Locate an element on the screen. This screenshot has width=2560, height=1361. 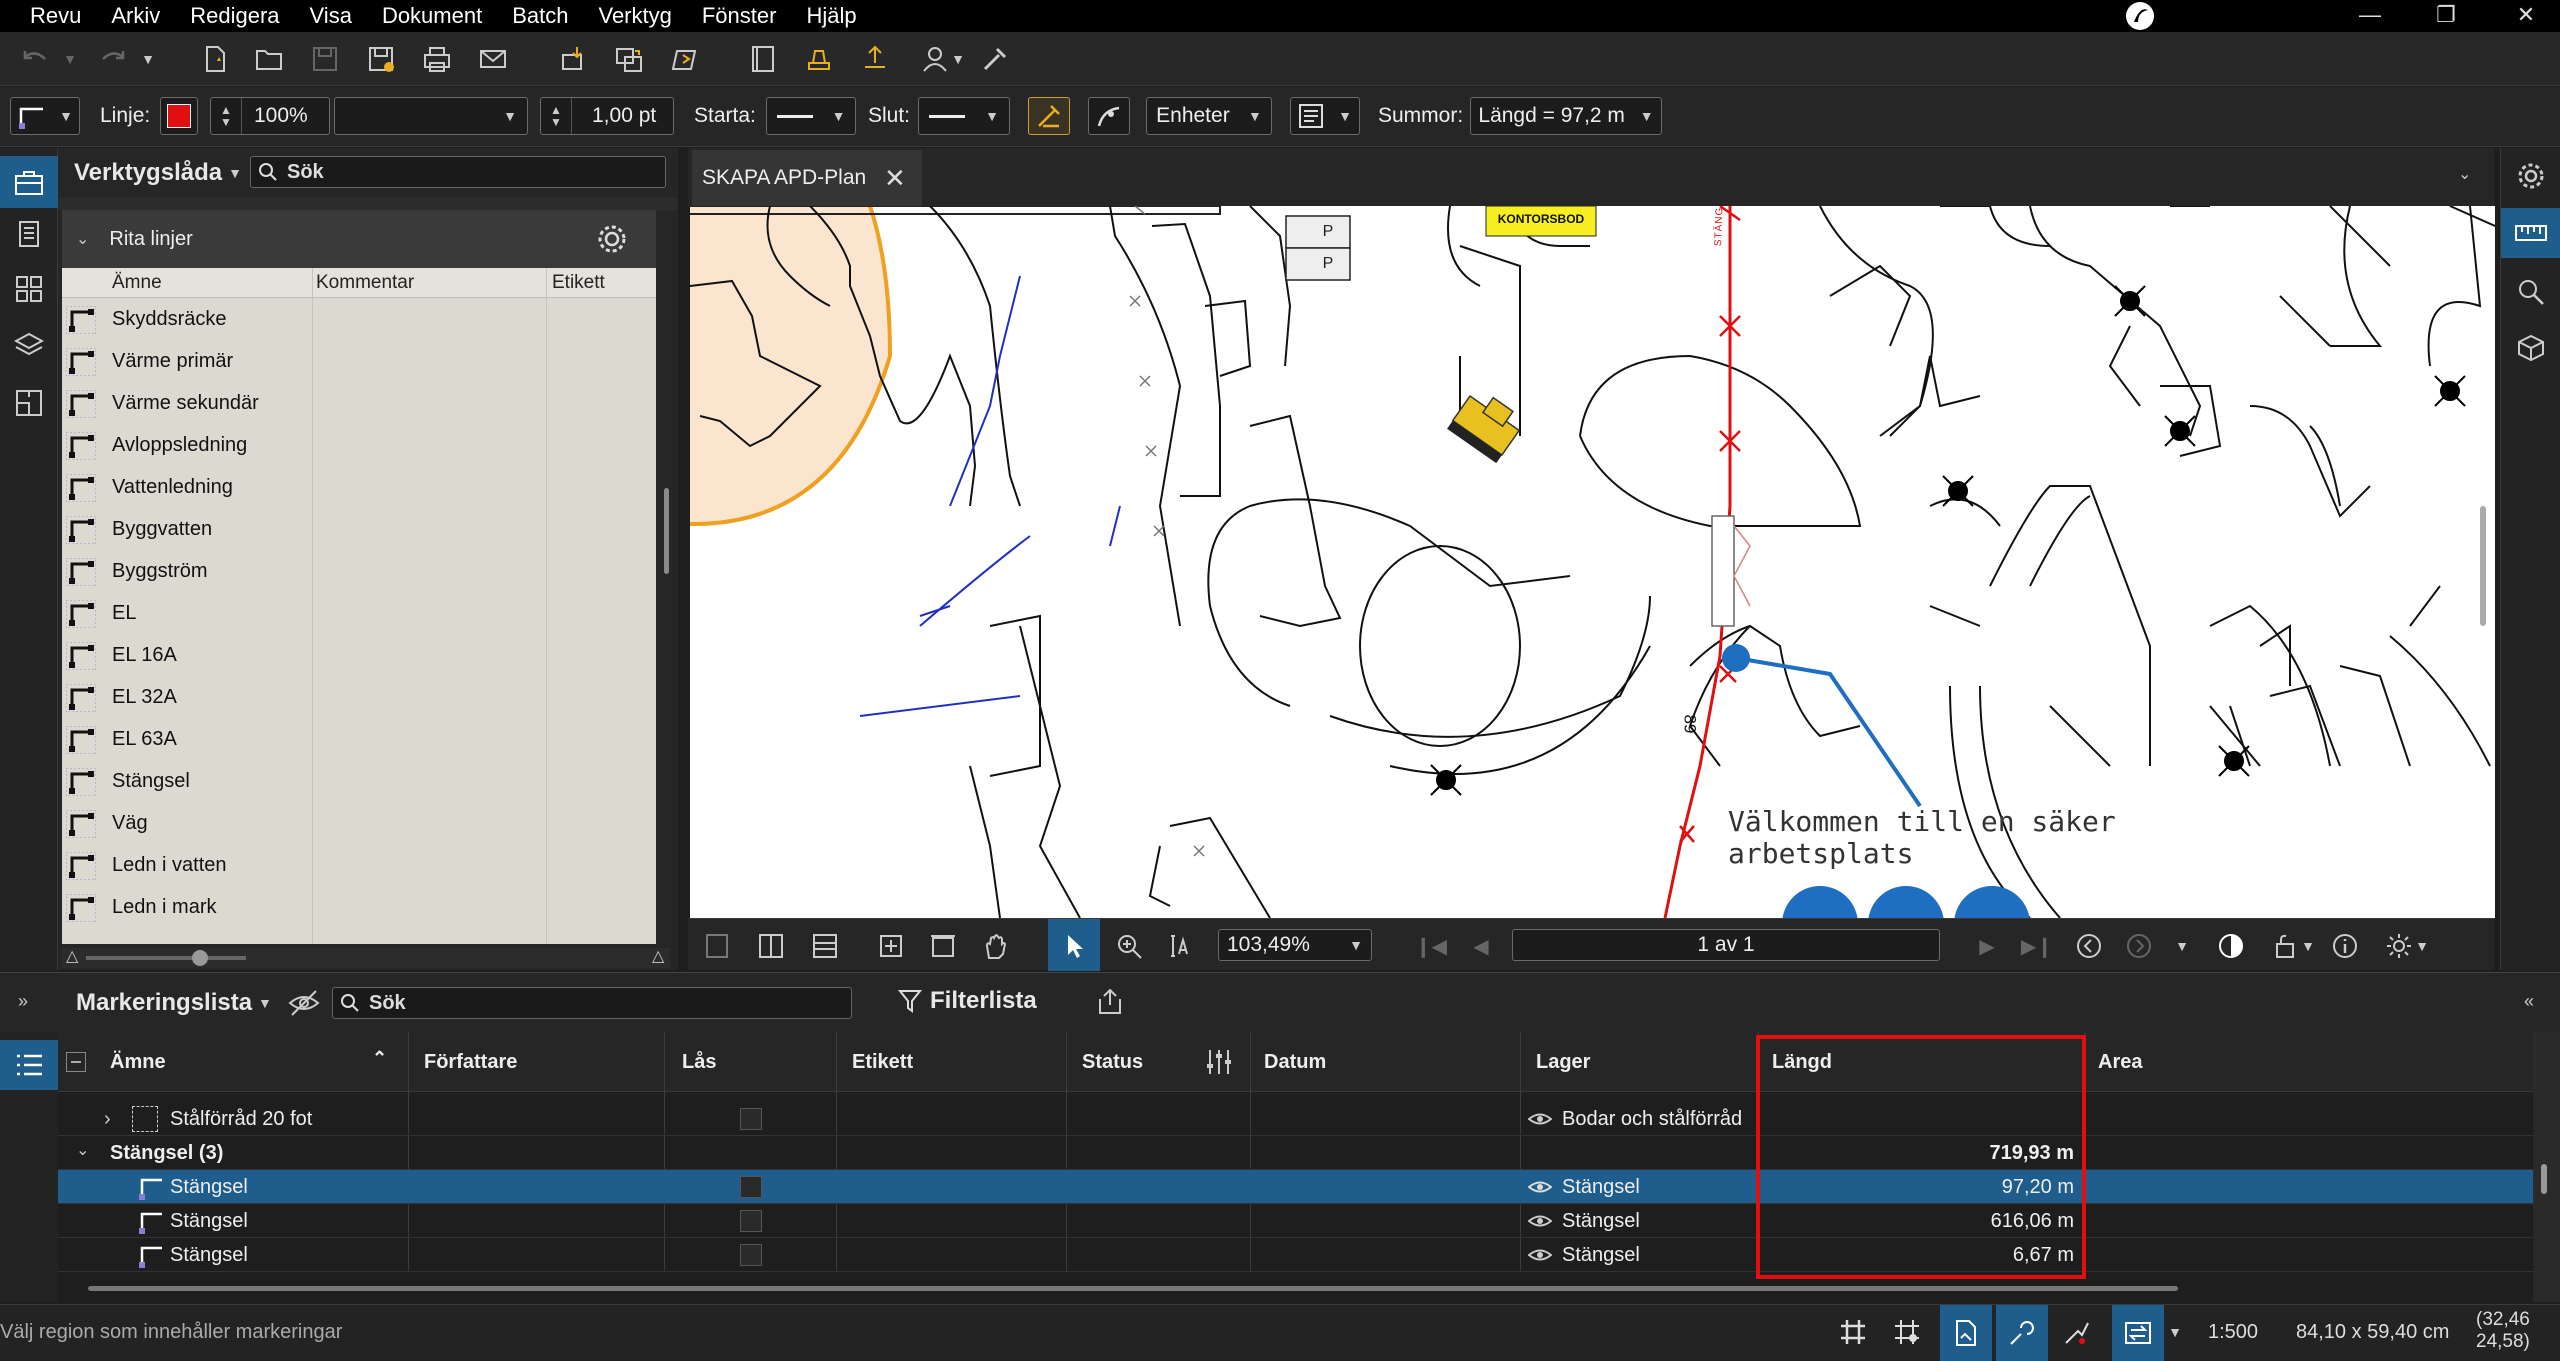
undo-icon is located at coordinates (35, 59).